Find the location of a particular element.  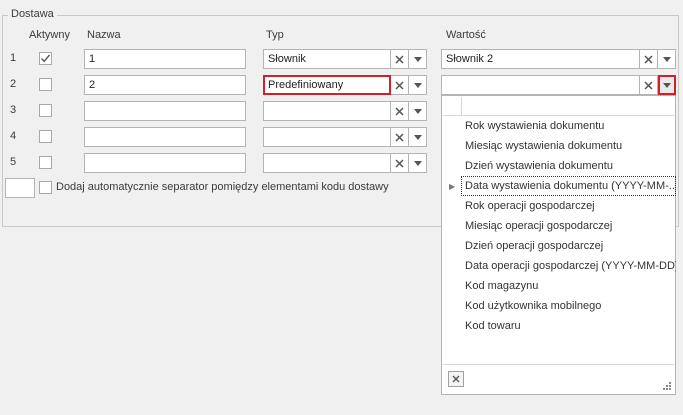

dropdown-item: Data operacji gospodarczej (YYYY-MM-DD) is located at coordinates (568, 266).